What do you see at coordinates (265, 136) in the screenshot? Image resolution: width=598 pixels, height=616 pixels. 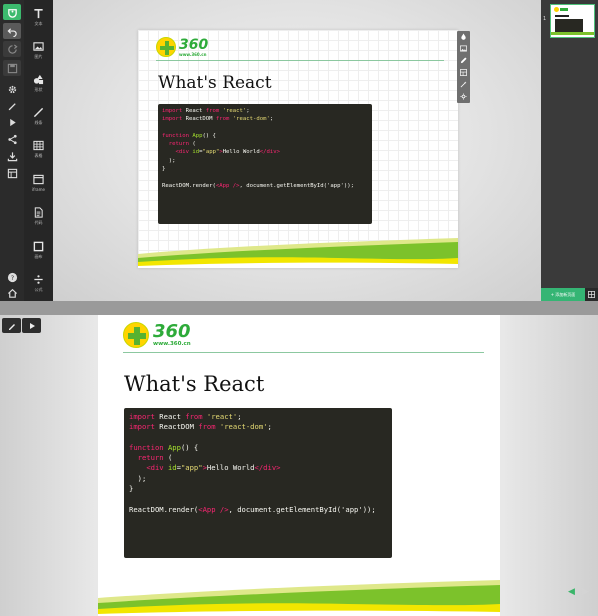 I see `code-line: function App() {` at bounding box center [265, 136].